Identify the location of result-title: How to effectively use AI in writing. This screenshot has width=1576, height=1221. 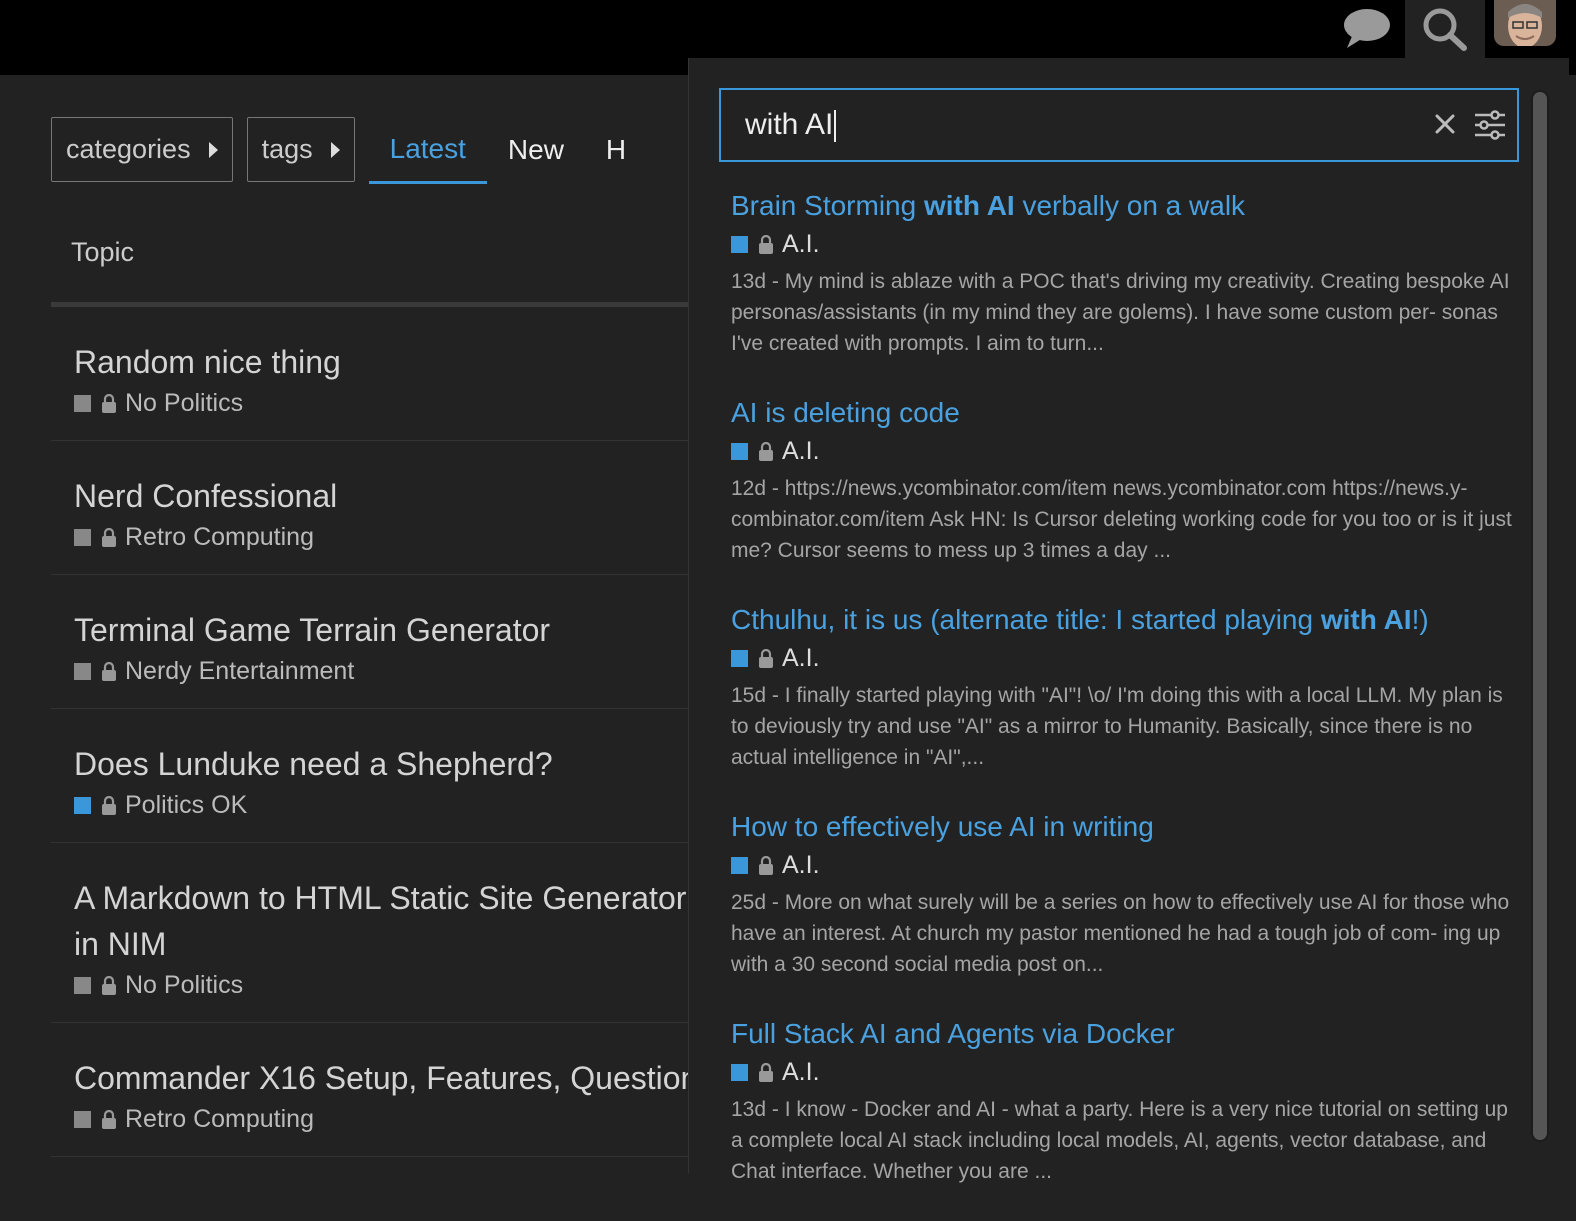
(1123, 827).